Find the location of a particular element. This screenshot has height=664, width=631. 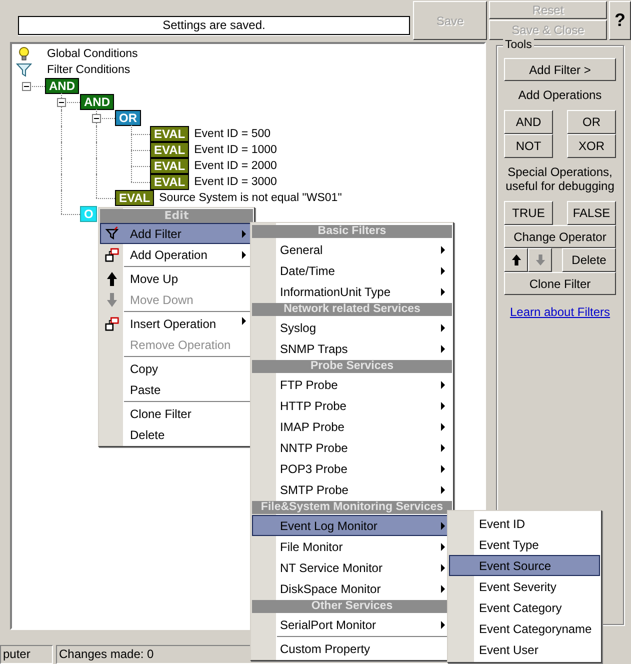

operation-button: NOT is located at coordinates (528, 146).